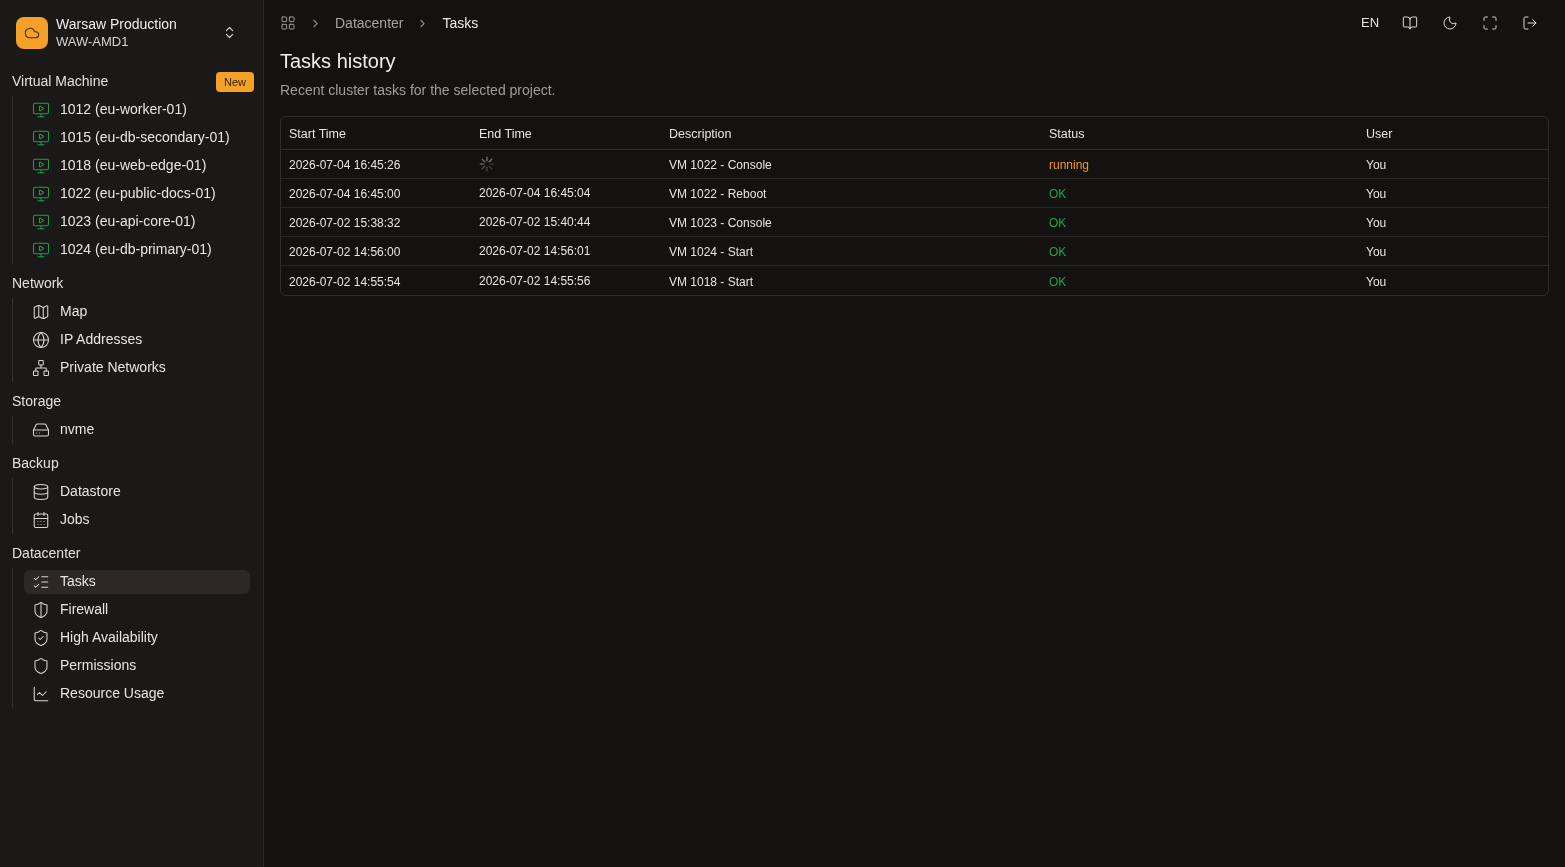 This screenshot has width=1565, height=867. Describe the element at coordinates (1450, 23) in the screenshot. I see `moon-icon` at that location.